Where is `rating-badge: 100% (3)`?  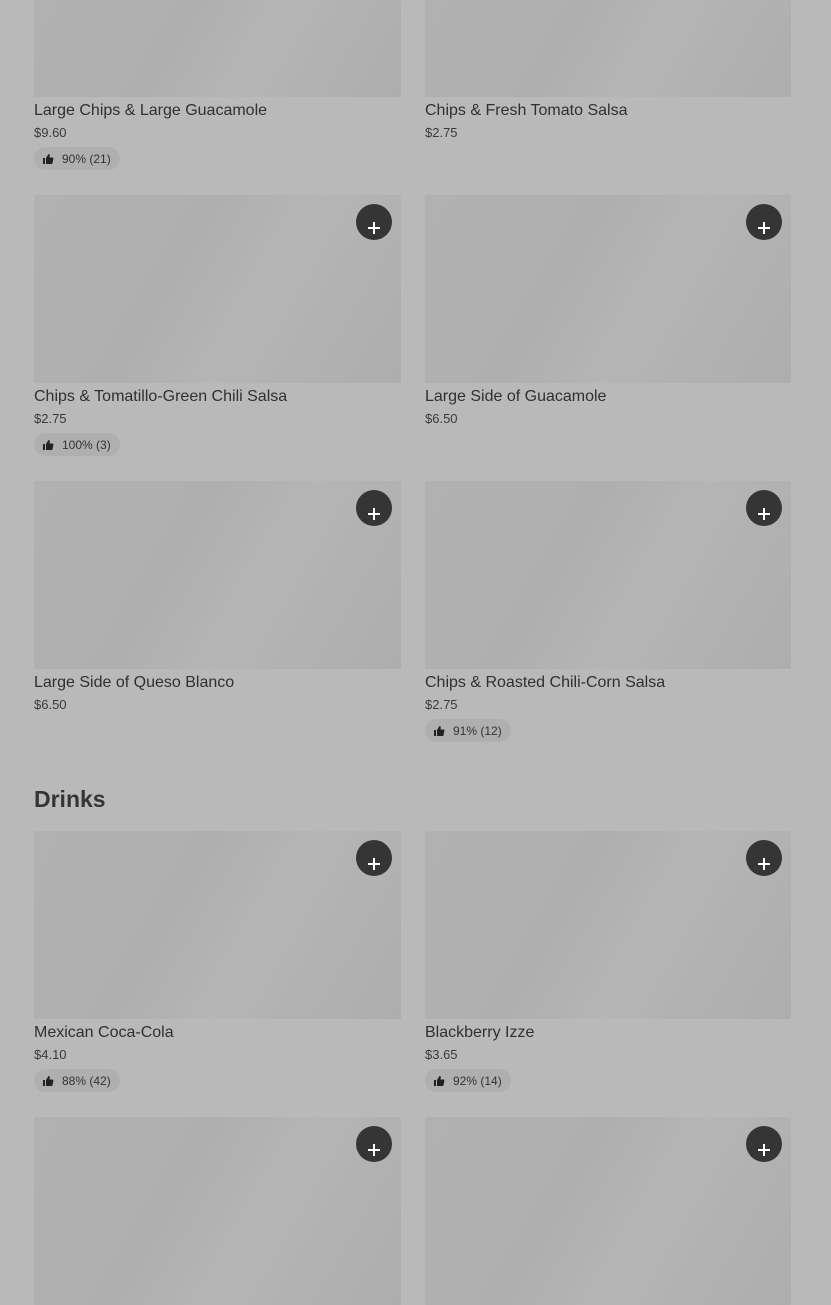
rating-badge: 100% (3) is located at coordinates (77, 444).